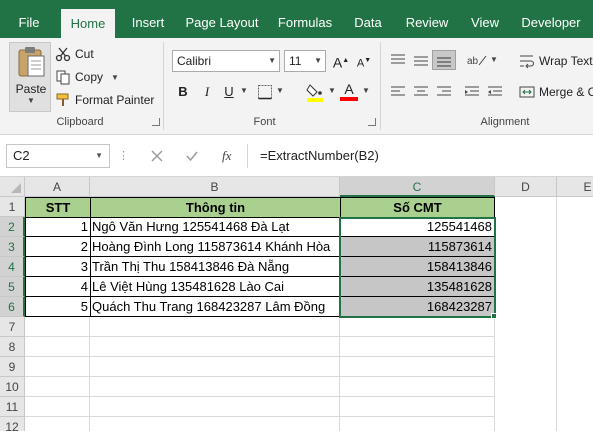 The width and height of the screenshot is (593, 431). Describe the element at coordinates (398, 60) in the screenshot. I see `align-top-icon` at that location.